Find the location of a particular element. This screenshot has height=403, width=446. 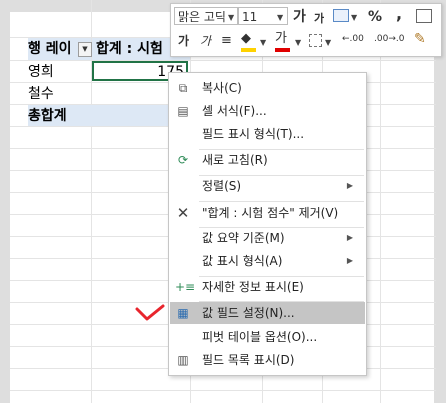

row-label-cell: 영희 is located at coordinates (59, 72).